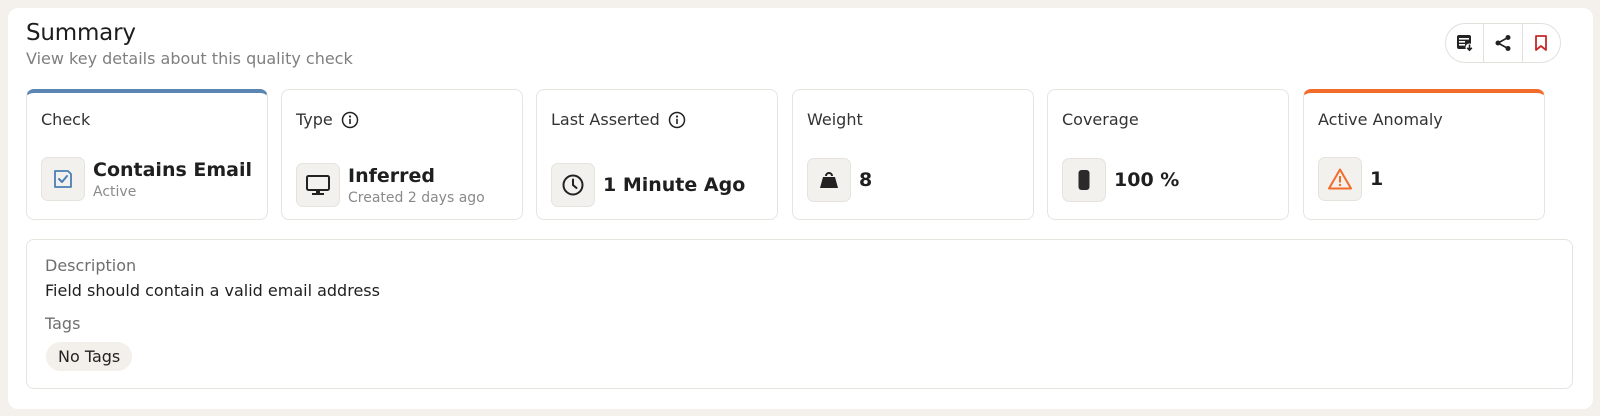 This screenshot has height=416, width=1600. I want to click on monitor-icon, so click(318, 185).